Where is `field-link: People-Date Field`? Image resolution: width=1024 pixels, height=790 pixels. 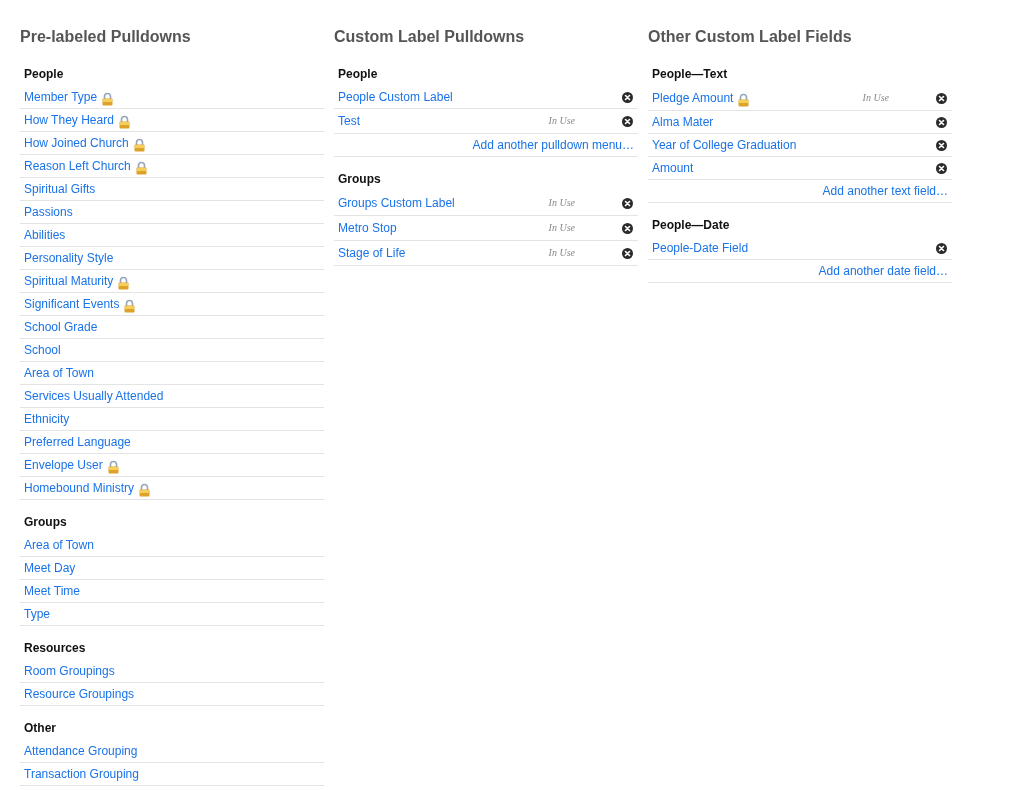
field-link: People-Date Field is located at coordinates (700, 248).